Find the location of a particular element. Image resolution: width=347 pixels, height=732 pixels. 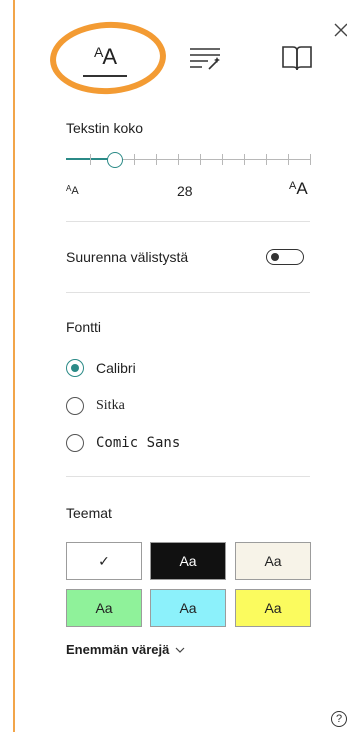

font-option-label: Sitka is located at coordinates (110, 405).